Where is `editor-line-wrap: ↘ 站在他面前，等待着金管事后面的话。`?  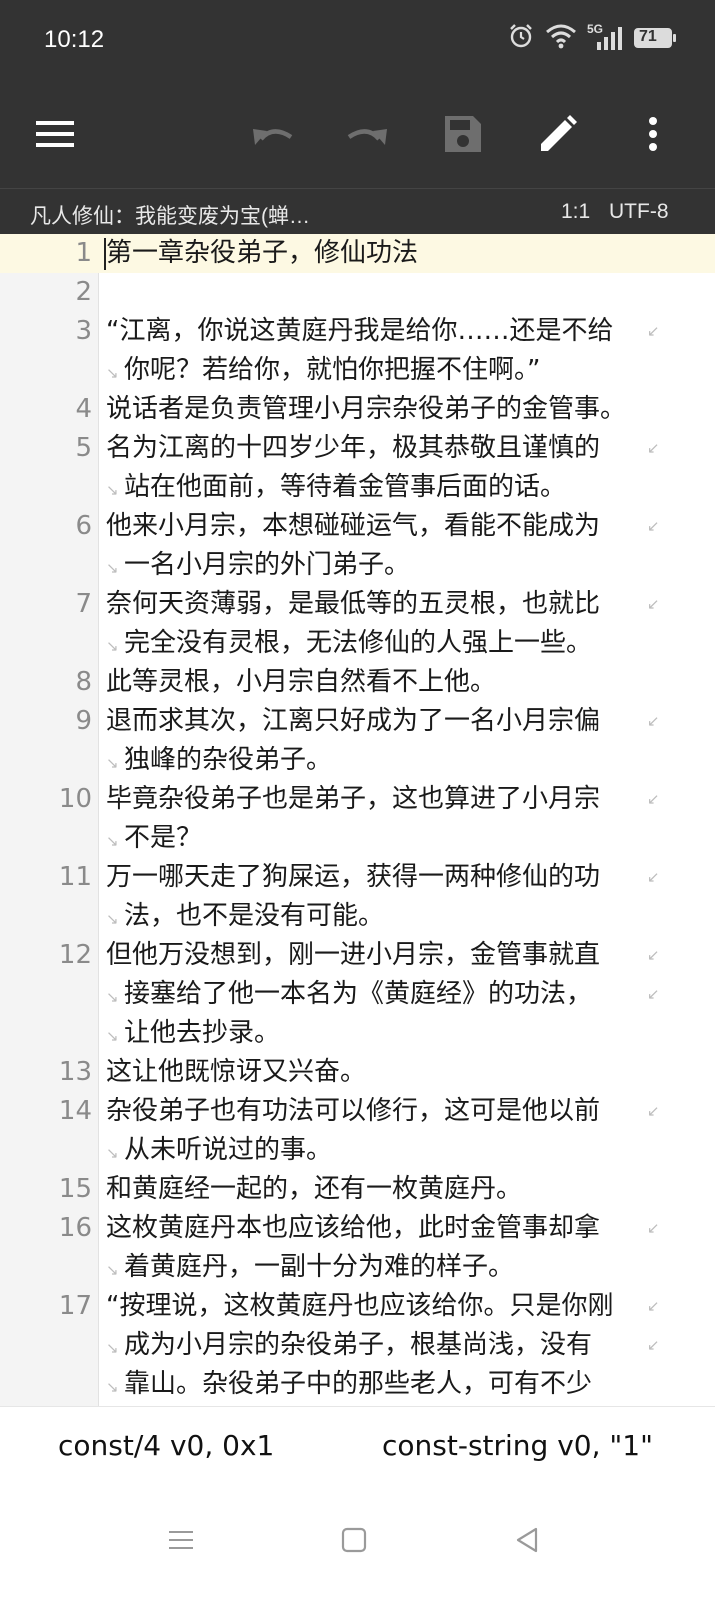
editor-line-wrap: ↘ 站在他面前，等待着金管事后面的话。 is located at coordinates (357, 487).